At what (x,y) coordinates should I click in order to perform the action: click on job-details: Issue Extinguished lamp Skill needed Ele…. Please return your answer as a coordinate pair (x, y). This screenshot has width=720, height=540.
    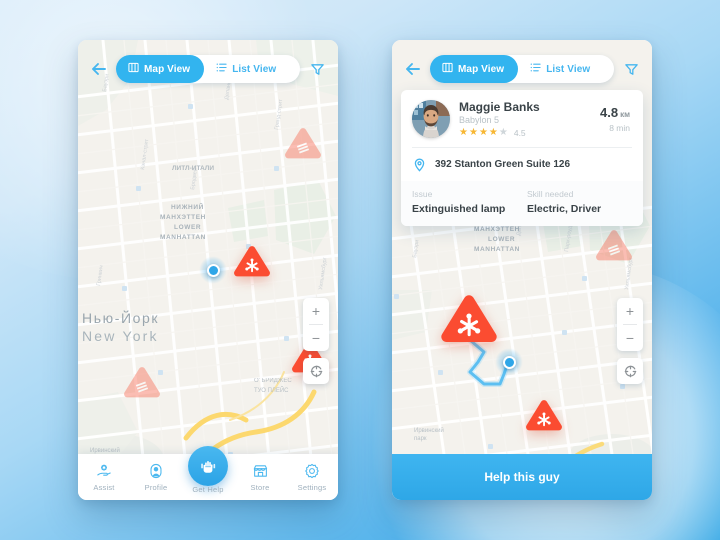
    Looking at the image, I should click on (522, 203).